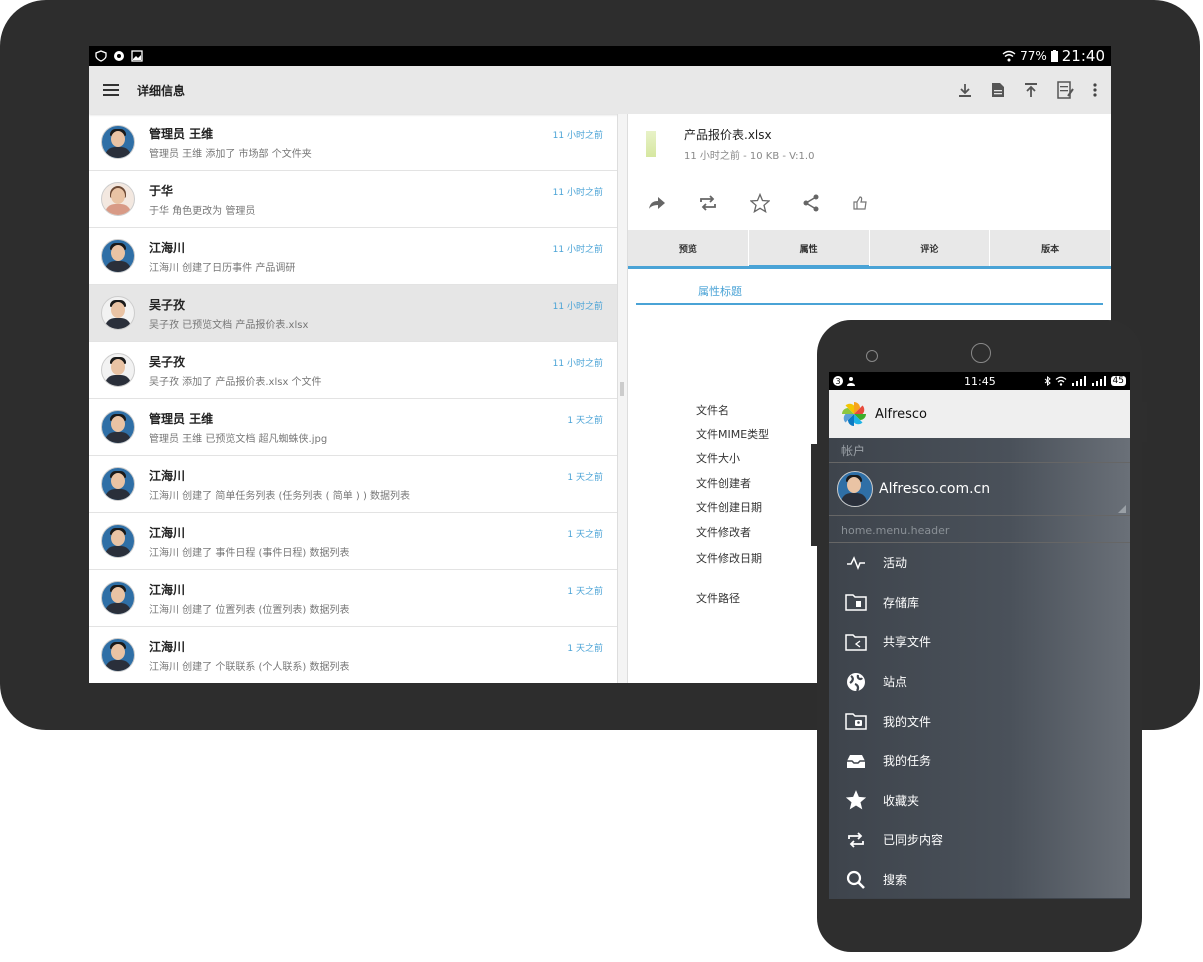  Describe the element at coordinates (657, 203) in the screenshot. I see `share-forward-icon` at that location.